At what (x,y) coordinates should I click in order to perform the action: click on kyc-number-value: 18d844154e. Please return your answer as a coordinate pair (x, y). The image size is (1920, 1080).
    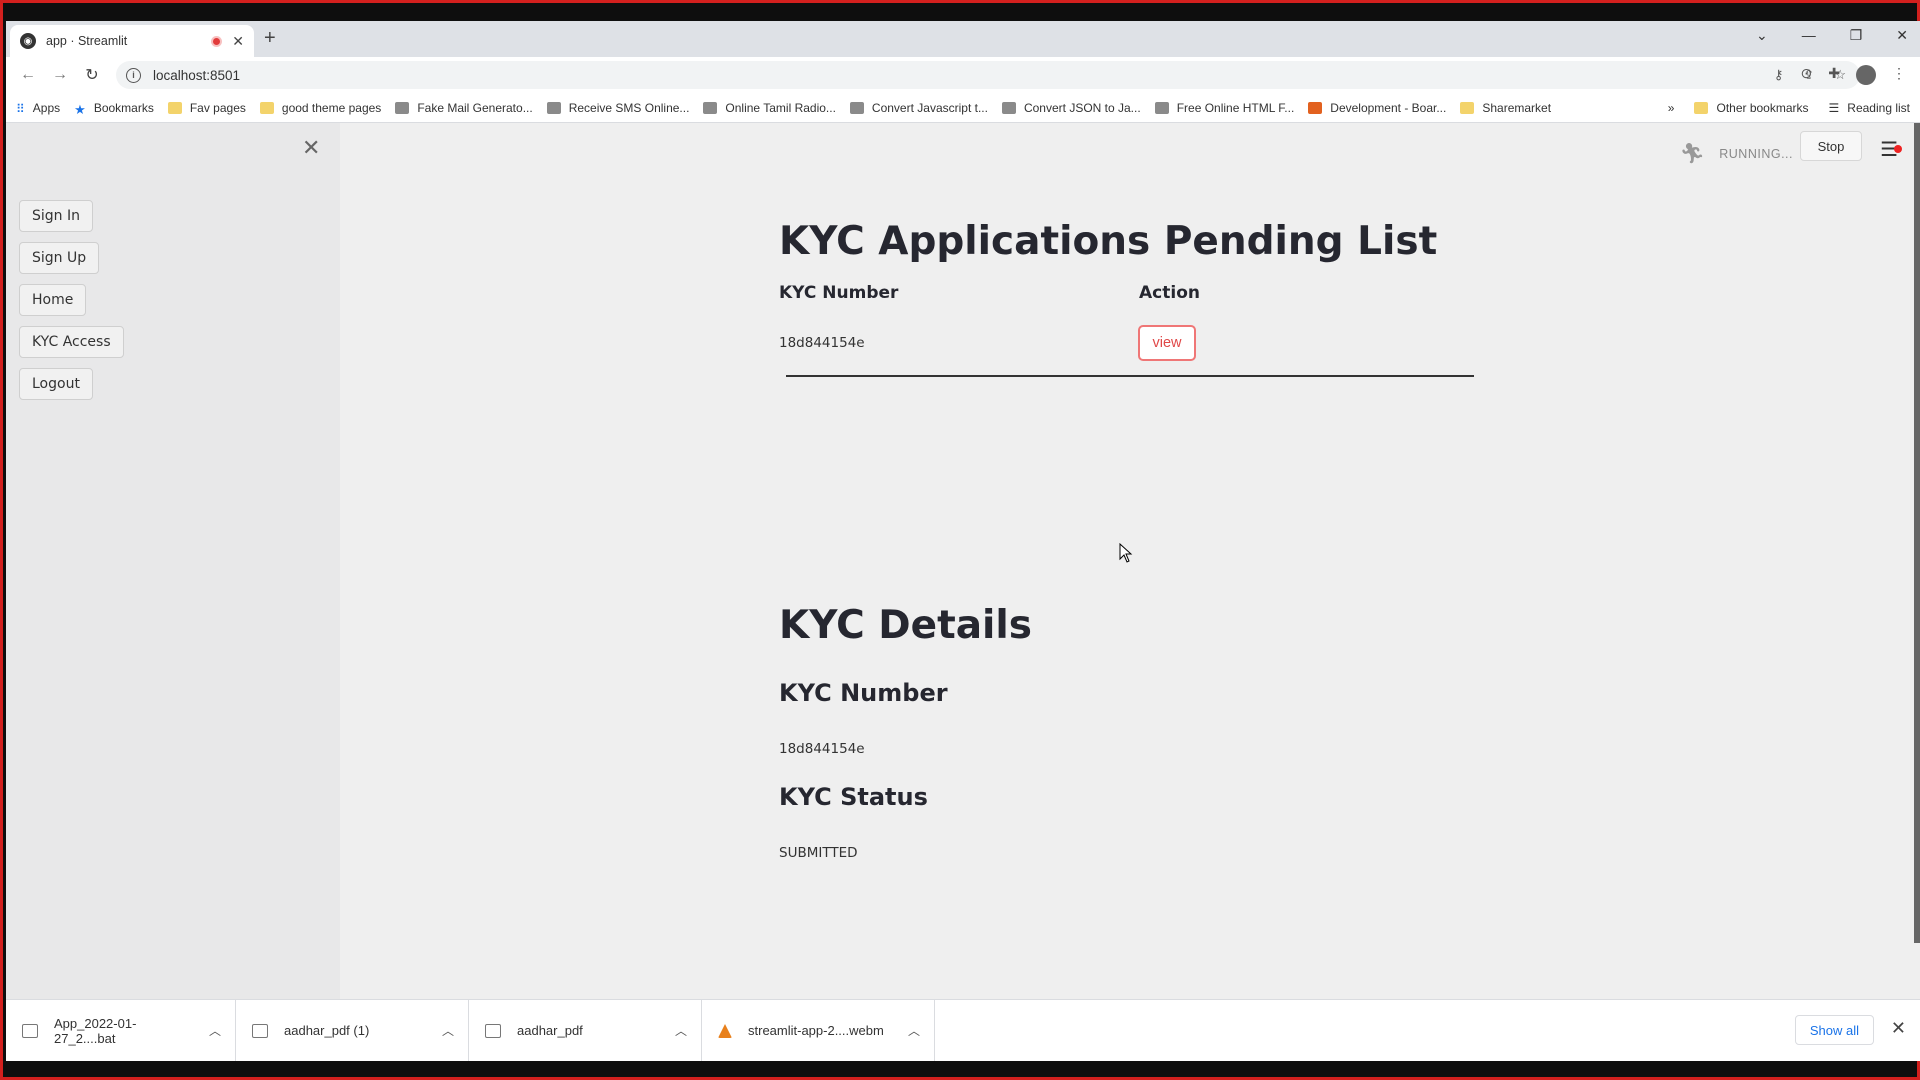
    Looking at the image, I should click on (822, 749).